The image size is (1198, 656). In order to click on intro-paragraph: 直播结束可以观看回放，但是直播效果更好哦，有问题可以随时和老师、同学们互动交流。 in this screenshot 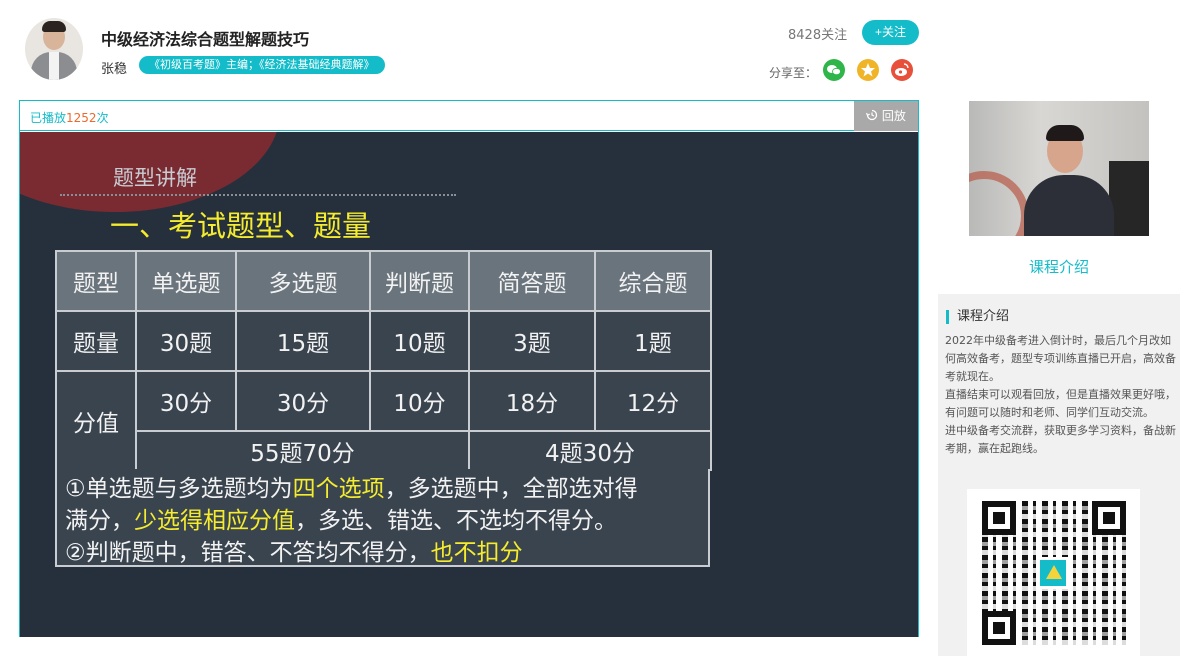, I will do `click(1060, 403)`.